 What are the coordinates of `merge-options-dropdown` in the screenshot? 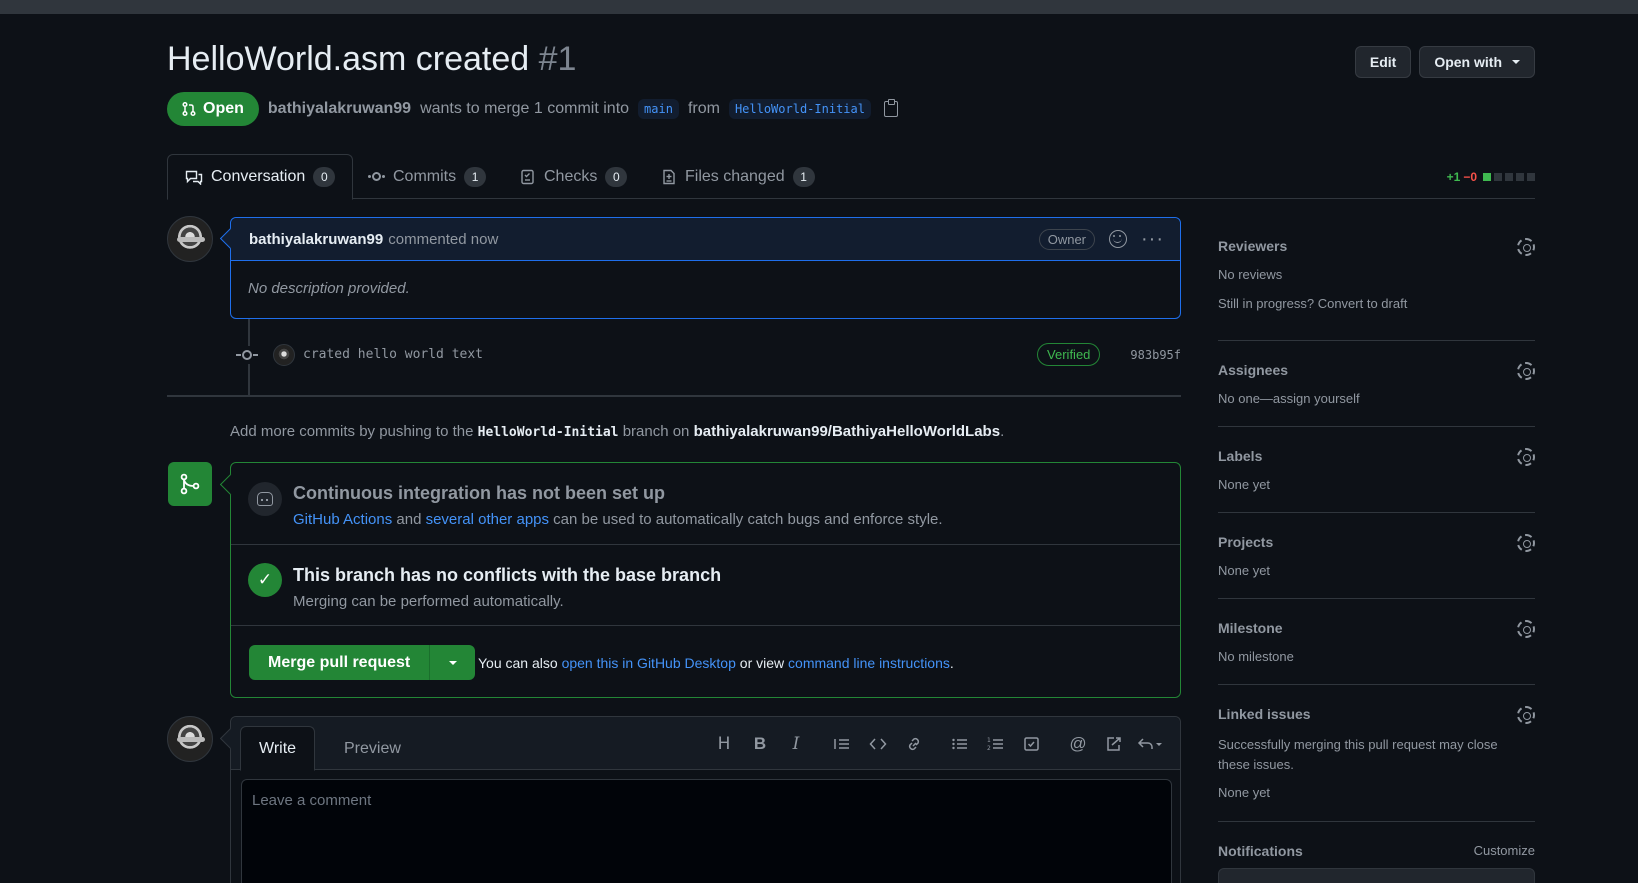 It's located at (452, 662).